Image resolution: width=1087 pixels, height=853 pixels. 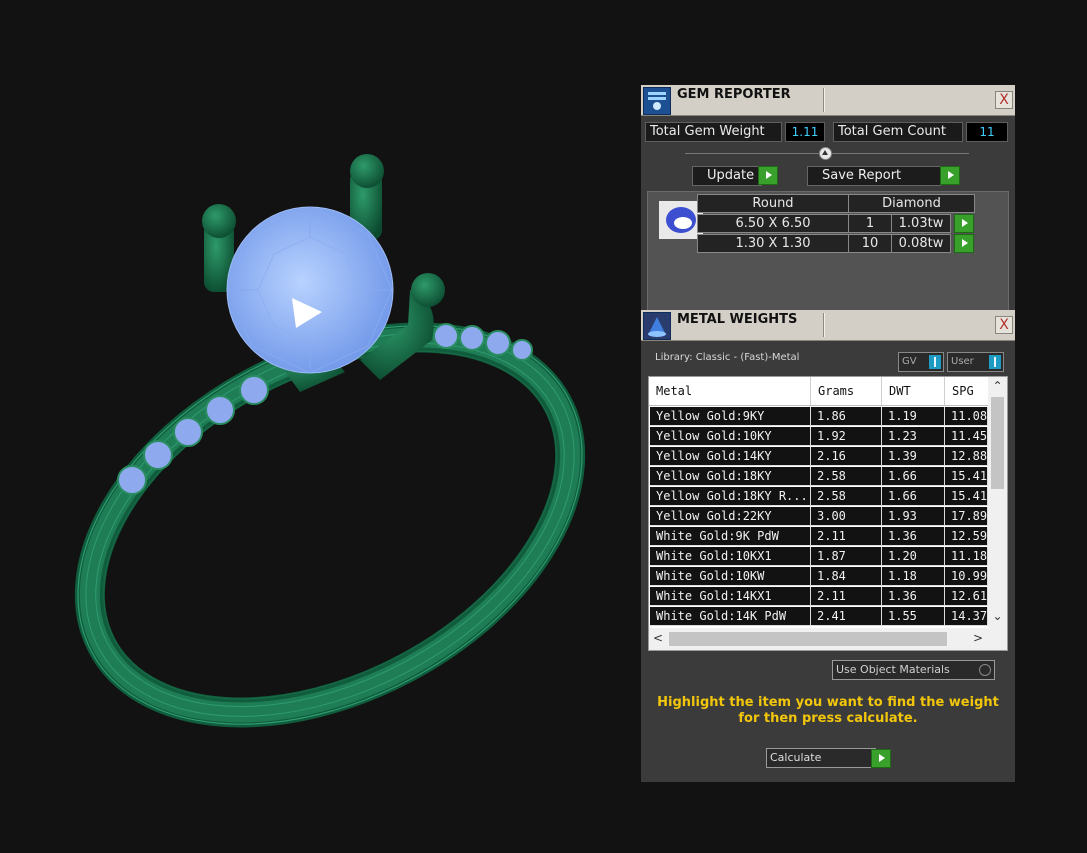 I want to click on gem-reporter-title: GEM REPORTER, so click(x=734, y=94).